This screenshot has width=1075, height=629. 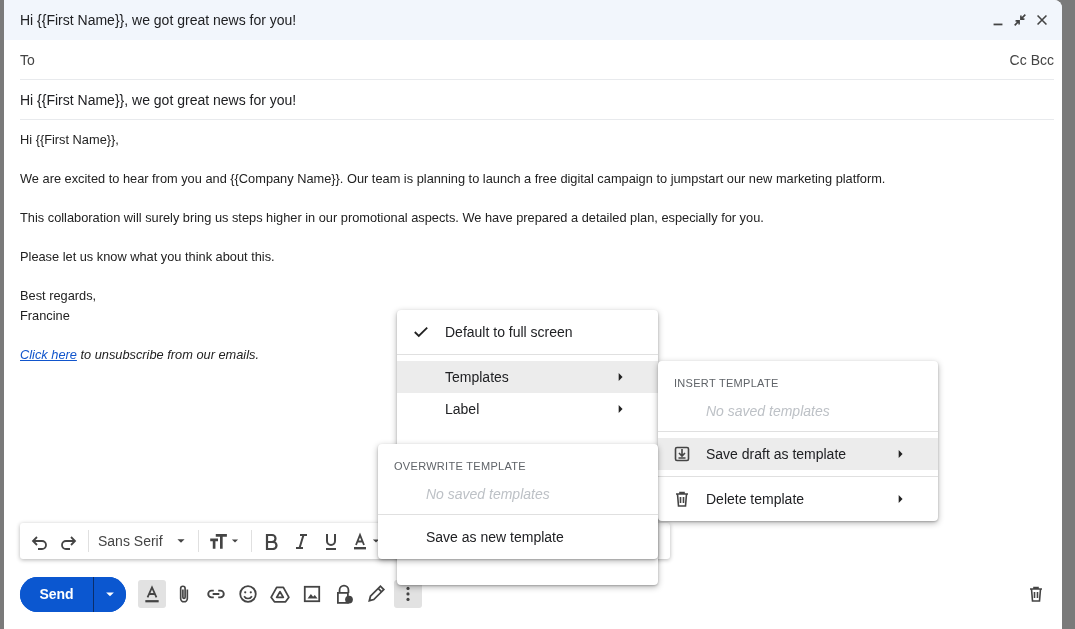 What do you see at coordinates (453, 179) in the screenshot?
I see `body-paragraph: We are excited to hear from you and {{Company Name}}. Our team is planning to launch a free digital campaign to jumpstart our new marketing platform.` at bounding box center [453, 179].